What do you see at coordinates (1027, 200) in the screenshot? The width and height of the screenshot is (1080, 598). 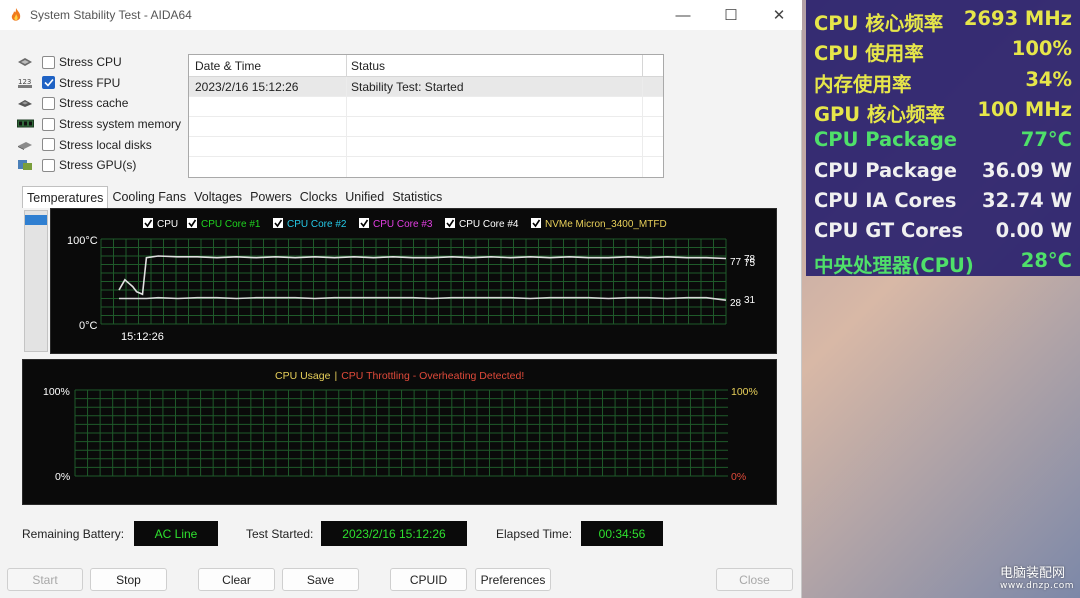 I see `osd-value: 32.74 W` at bounding box center [1027, 200].